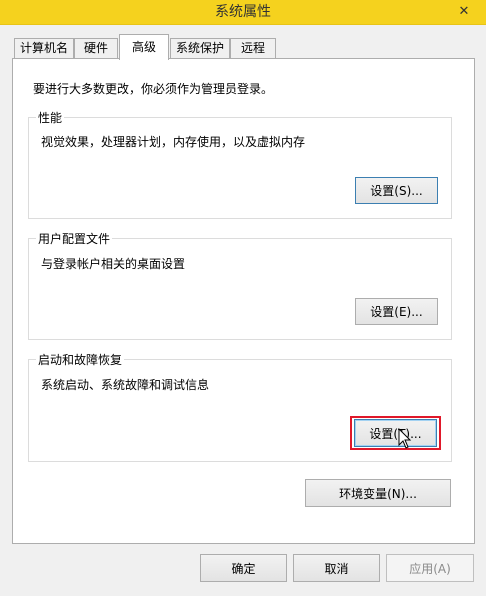 The image size is (486, 596). What do you see at coordinates (200, 48) in the screenshot?
I see `tab-system-protection: 系统保护` at bounding box center [200, 48].